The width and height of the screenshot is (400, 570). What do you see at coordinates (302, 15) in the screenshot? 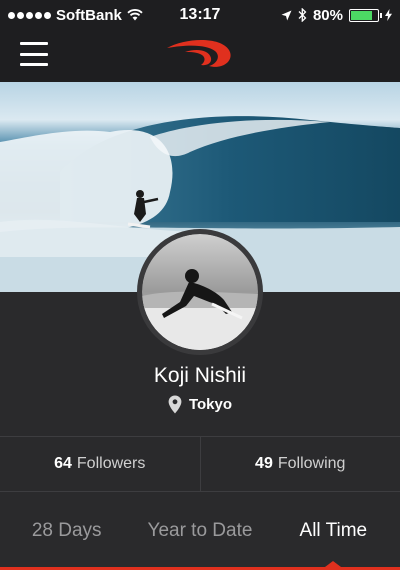
I see `bluetooth-icon` at bounding box center [302, 15].